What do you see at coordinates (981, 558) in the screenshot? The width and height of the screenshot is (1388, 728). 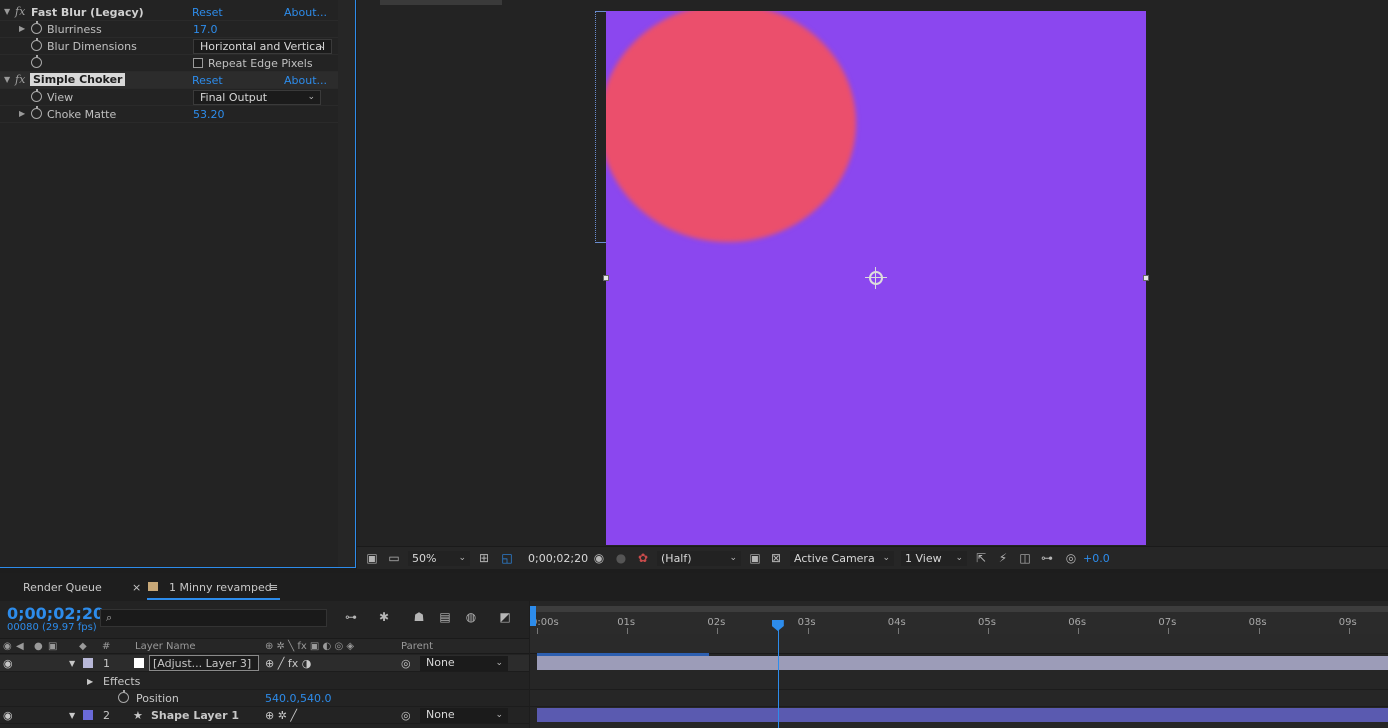 I see `toggle-pixel-aspect-icon: ⇱` at bounding box center [981, 558].